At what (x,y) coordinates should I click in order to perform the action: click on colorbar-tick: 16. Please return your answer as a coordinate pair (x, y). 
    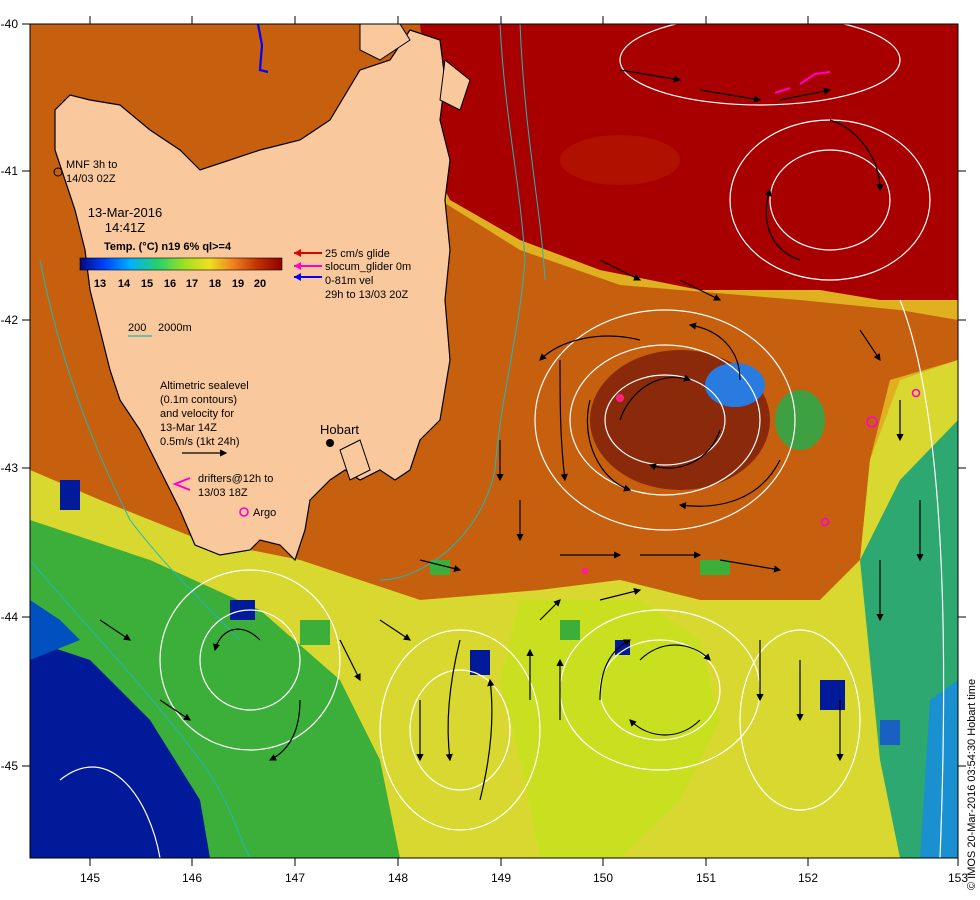
    Looking at the image, I should click on (170, 284).